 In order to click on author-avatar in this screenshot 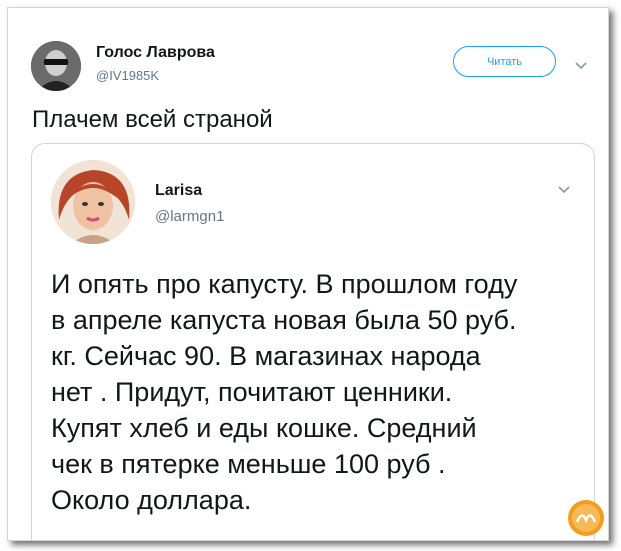, I will do `click(56, 66)`.